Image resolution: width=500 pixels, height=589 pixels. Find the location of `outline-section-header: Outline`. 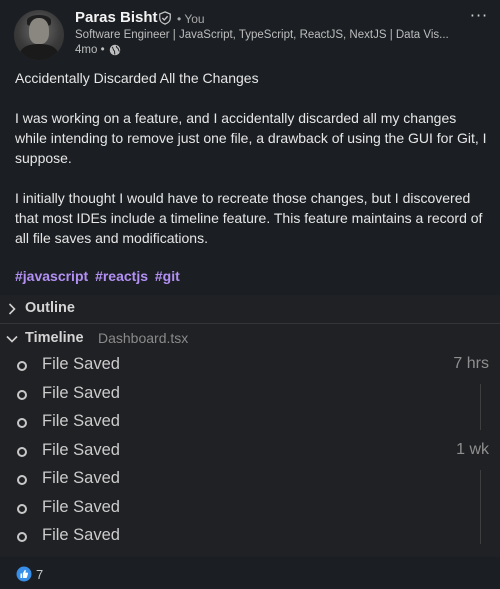

outline-section-header: Outline is located at coordinates (250, 309).